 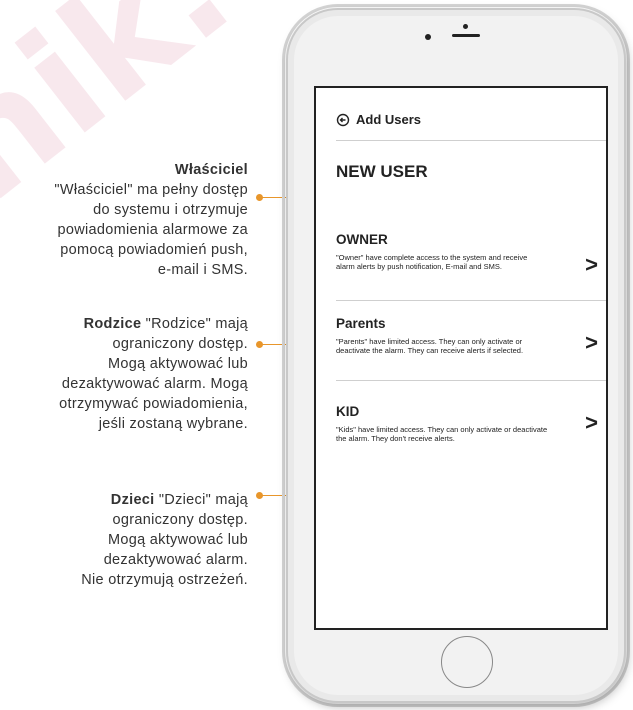 What do you see at coordinates (203, 500) in the screenshot?
I see `annotation-kids-line: "Dzieci" mają` at bounding box center [203, 500].